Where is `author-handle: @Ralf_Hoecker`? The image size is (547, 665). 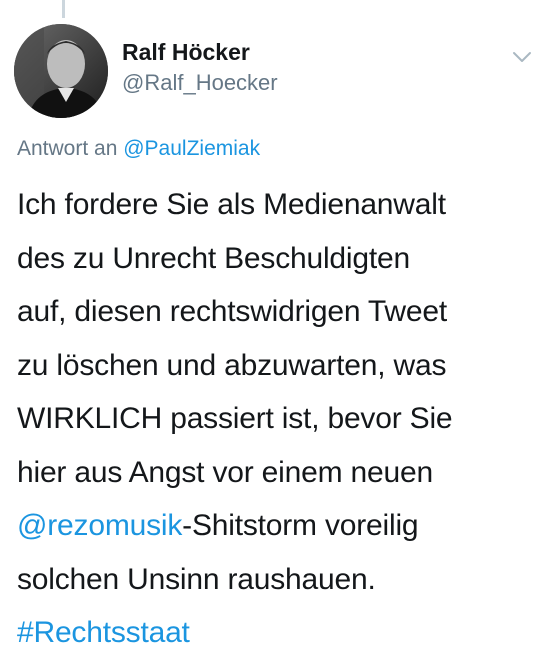 author-handle: @Ralf_Hoecker is located at coordinates (200, 83).